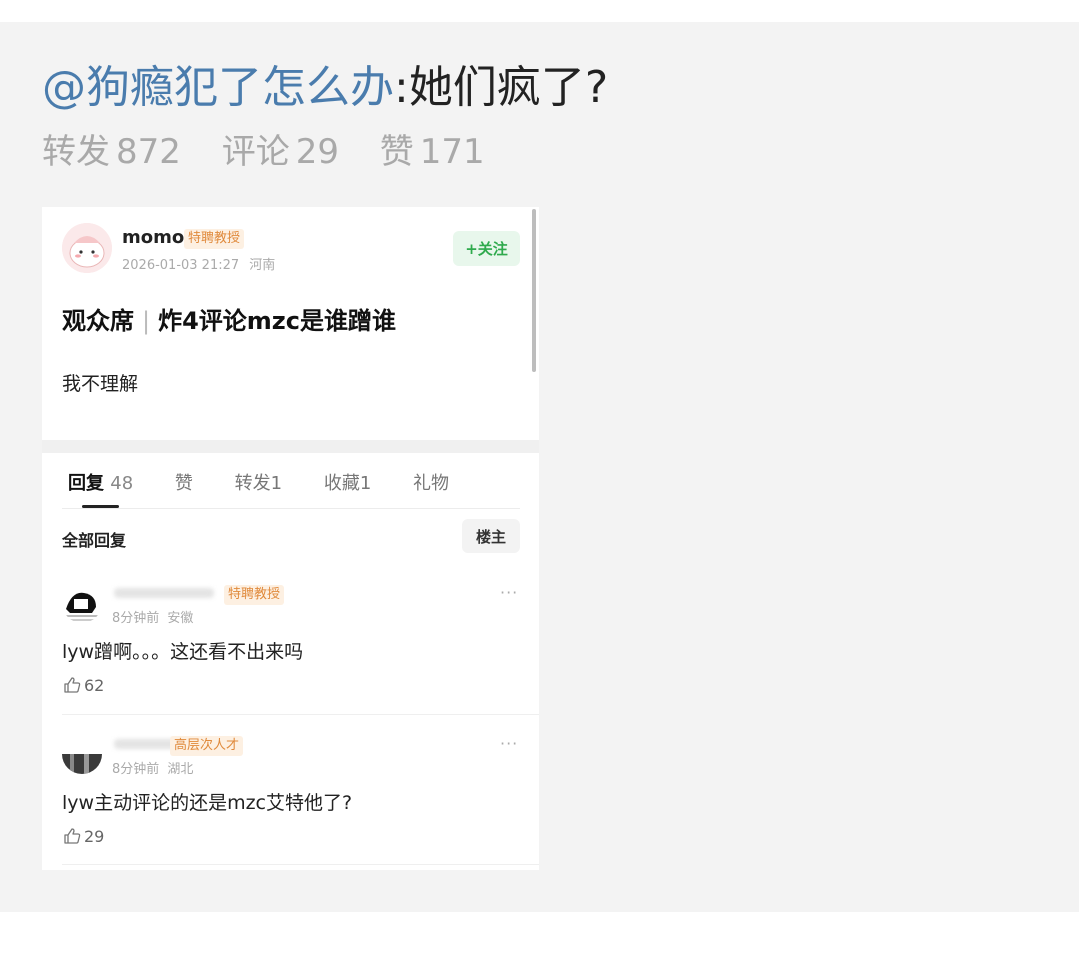 This screenshot has height=964, width=1079. What do you see at coordinates (486, 248) in the screenshot?
I see `follow-button: +关注` at bounding box center [486, 248].